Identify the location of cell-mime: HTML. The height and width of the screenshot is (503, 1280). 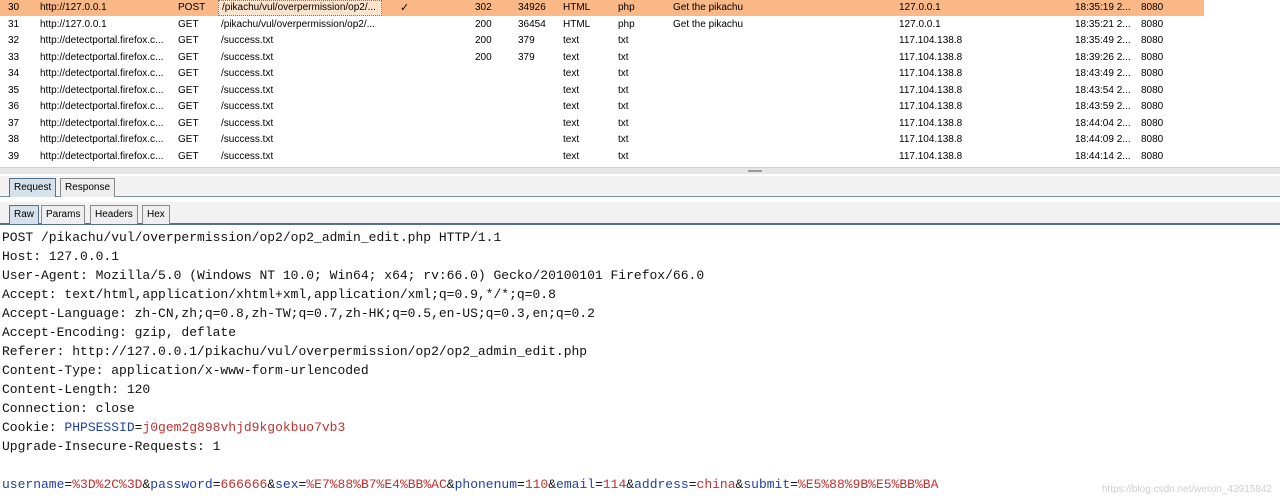
(577, 24).